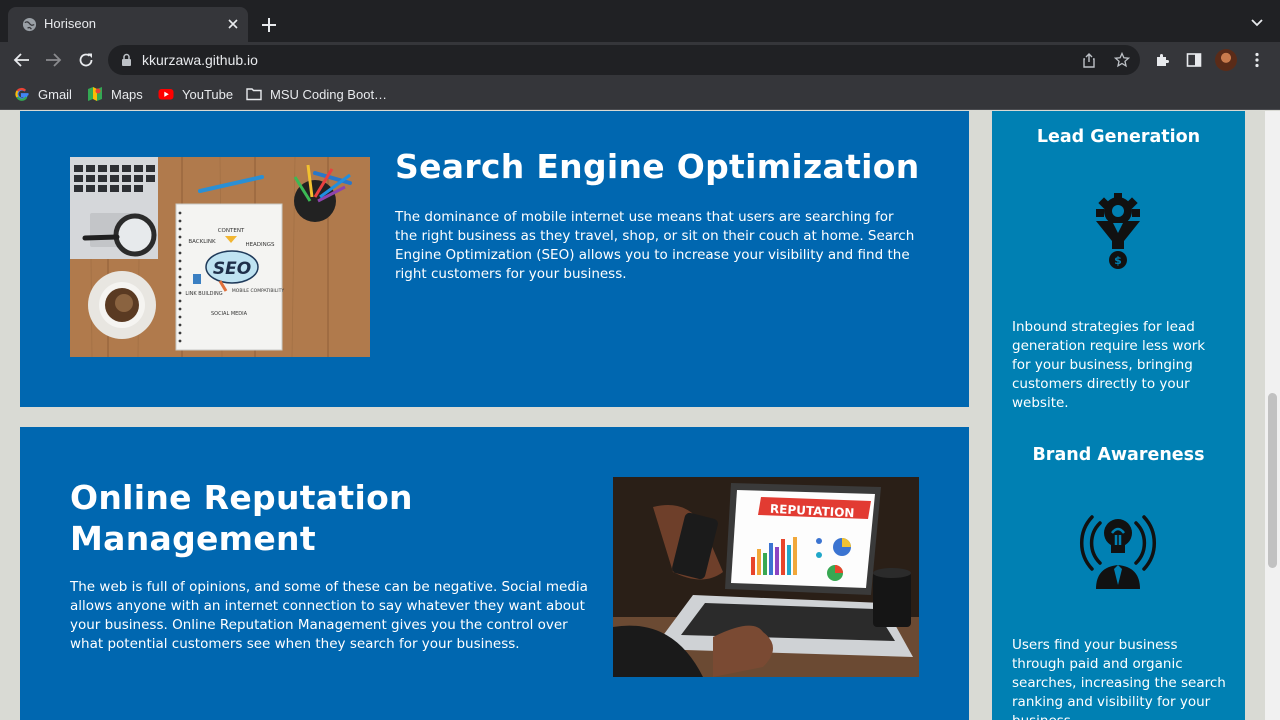  What do you see at coordinates (53, 60) in the screenshot?
I see `forward-icon` at bounding box center [53, 60].